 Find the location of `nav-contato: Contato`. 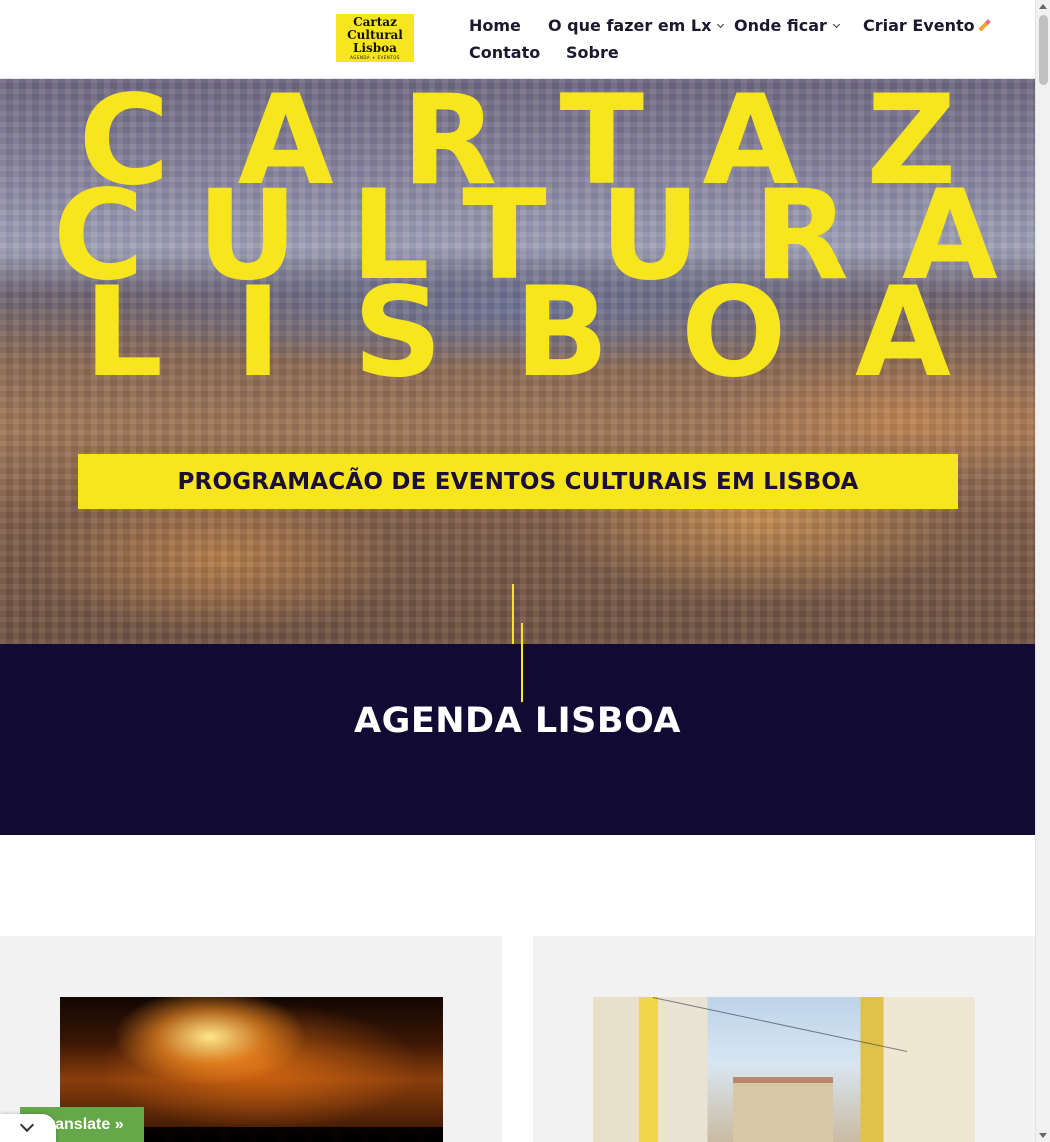

nav-contato: Contato is located at coordinates (504, 52).